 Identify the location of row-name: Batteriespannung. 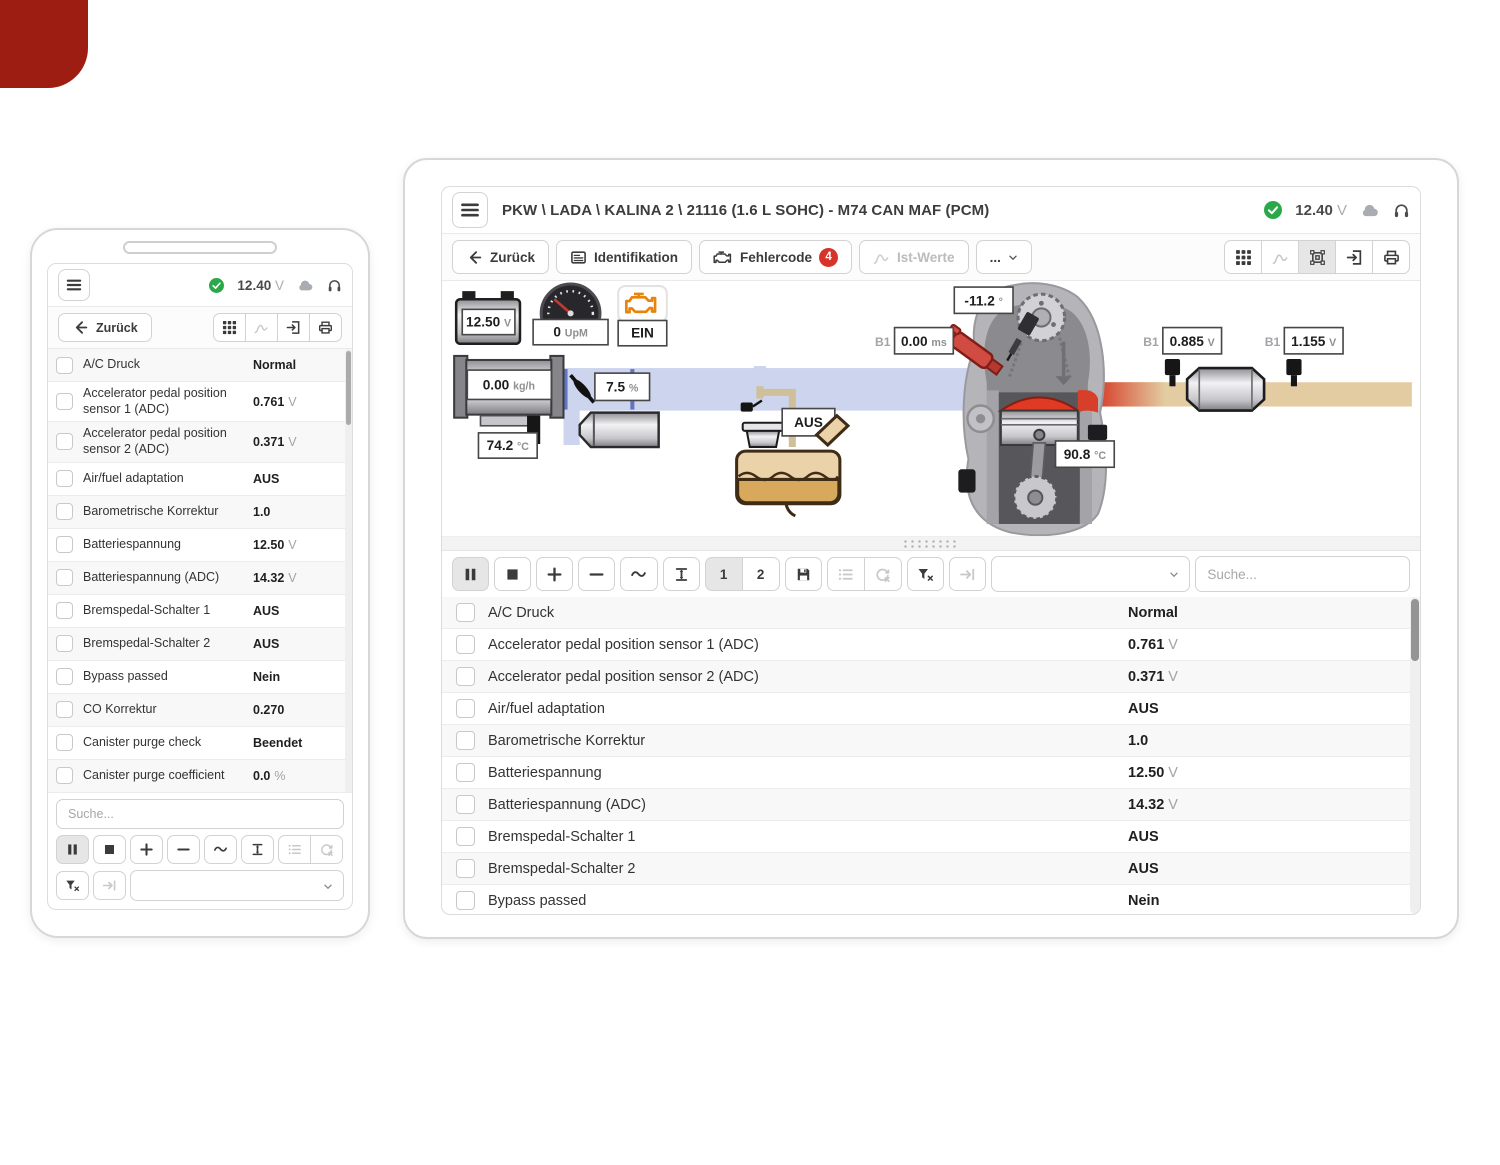
(545, 772).